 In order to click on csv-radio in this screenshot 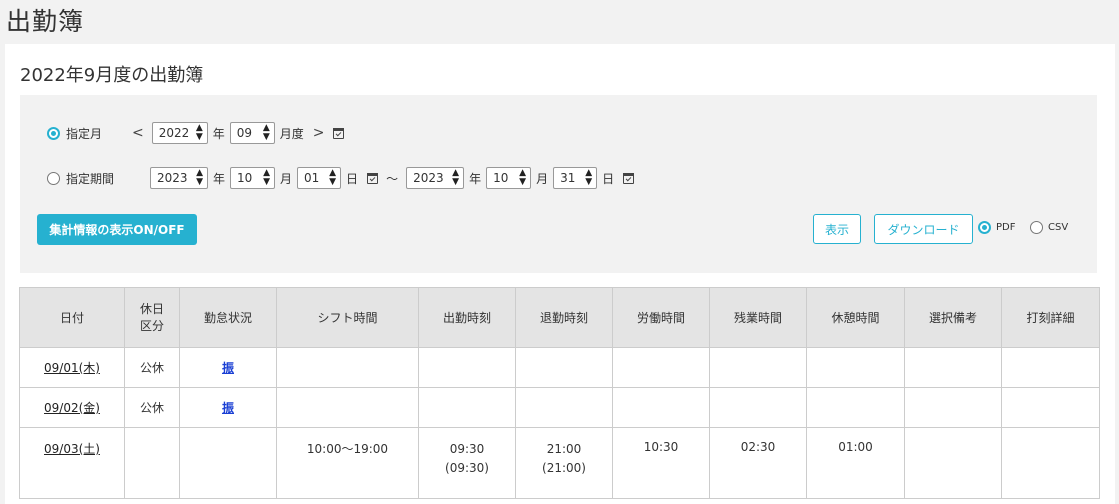, I will do `click(1036, 227)`.